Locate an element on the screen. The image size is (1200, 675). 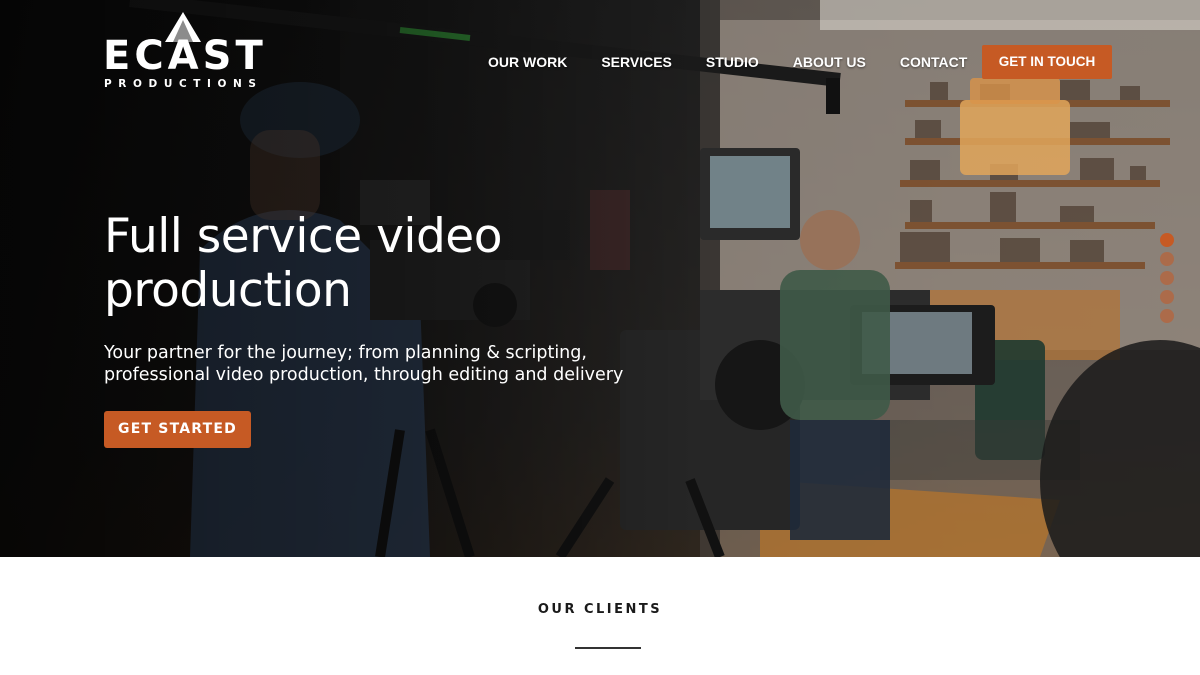
brand-name: ECAST is located at coordinates (185, 56).